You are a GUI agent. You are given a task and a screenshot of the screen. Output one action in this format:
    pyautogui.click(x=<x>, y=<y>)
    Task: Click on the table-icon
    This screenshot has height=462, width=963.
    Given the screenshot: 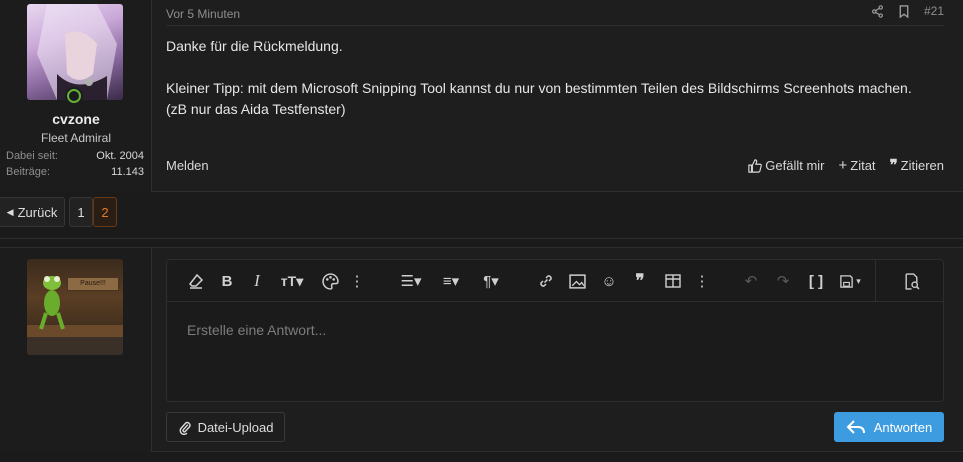 What is the action you would take?
    pyautogui.click(x=673, y=281)
    